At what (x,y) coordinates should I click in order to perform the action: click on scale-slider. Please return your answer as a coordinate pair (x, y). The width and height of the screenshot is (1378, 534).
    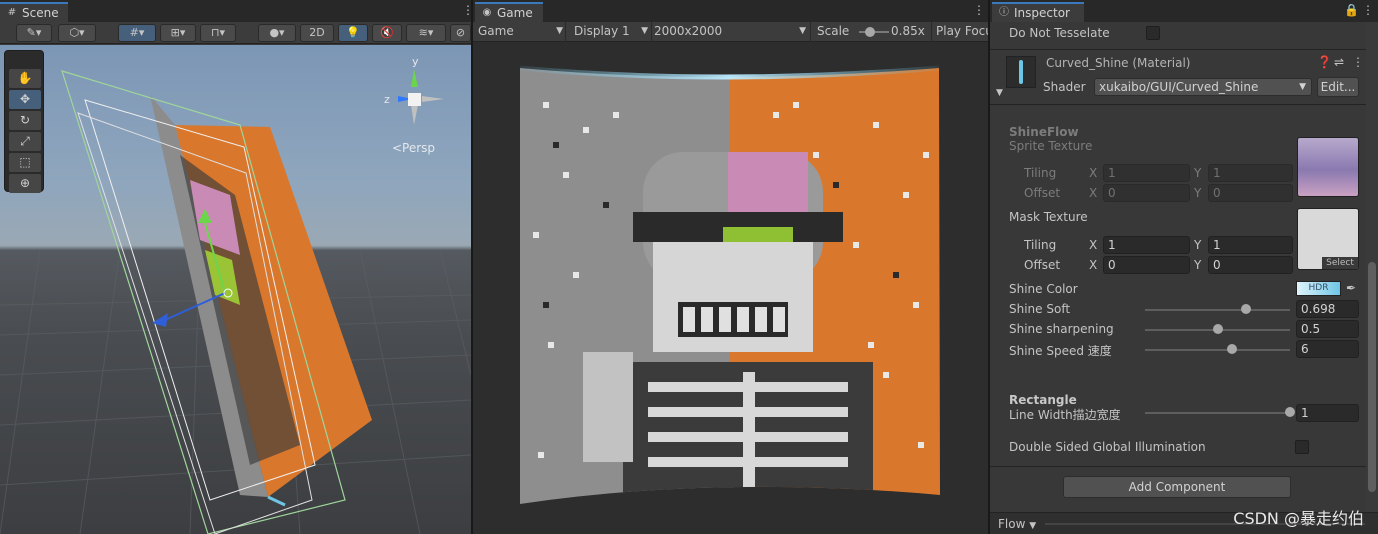
    Looking at the image, I should click on (874, 32).